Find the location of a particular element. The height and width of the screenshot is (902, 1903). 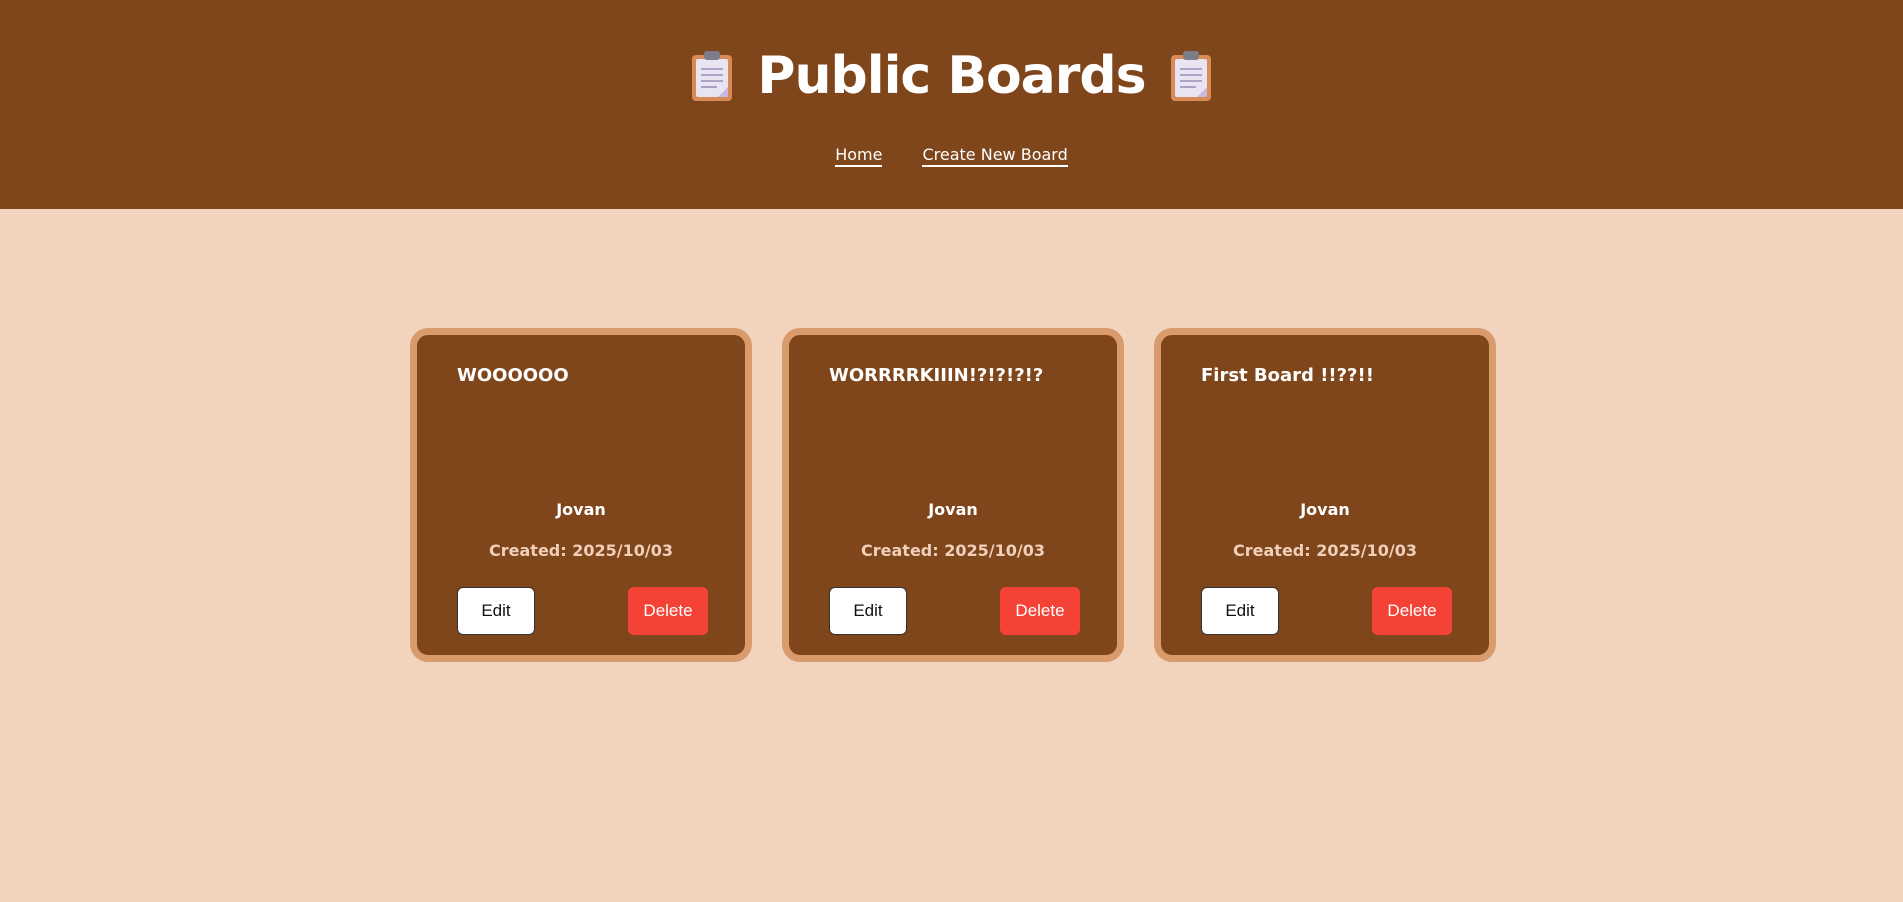

title-row: Public Boards is located at coordinates (951, 76).